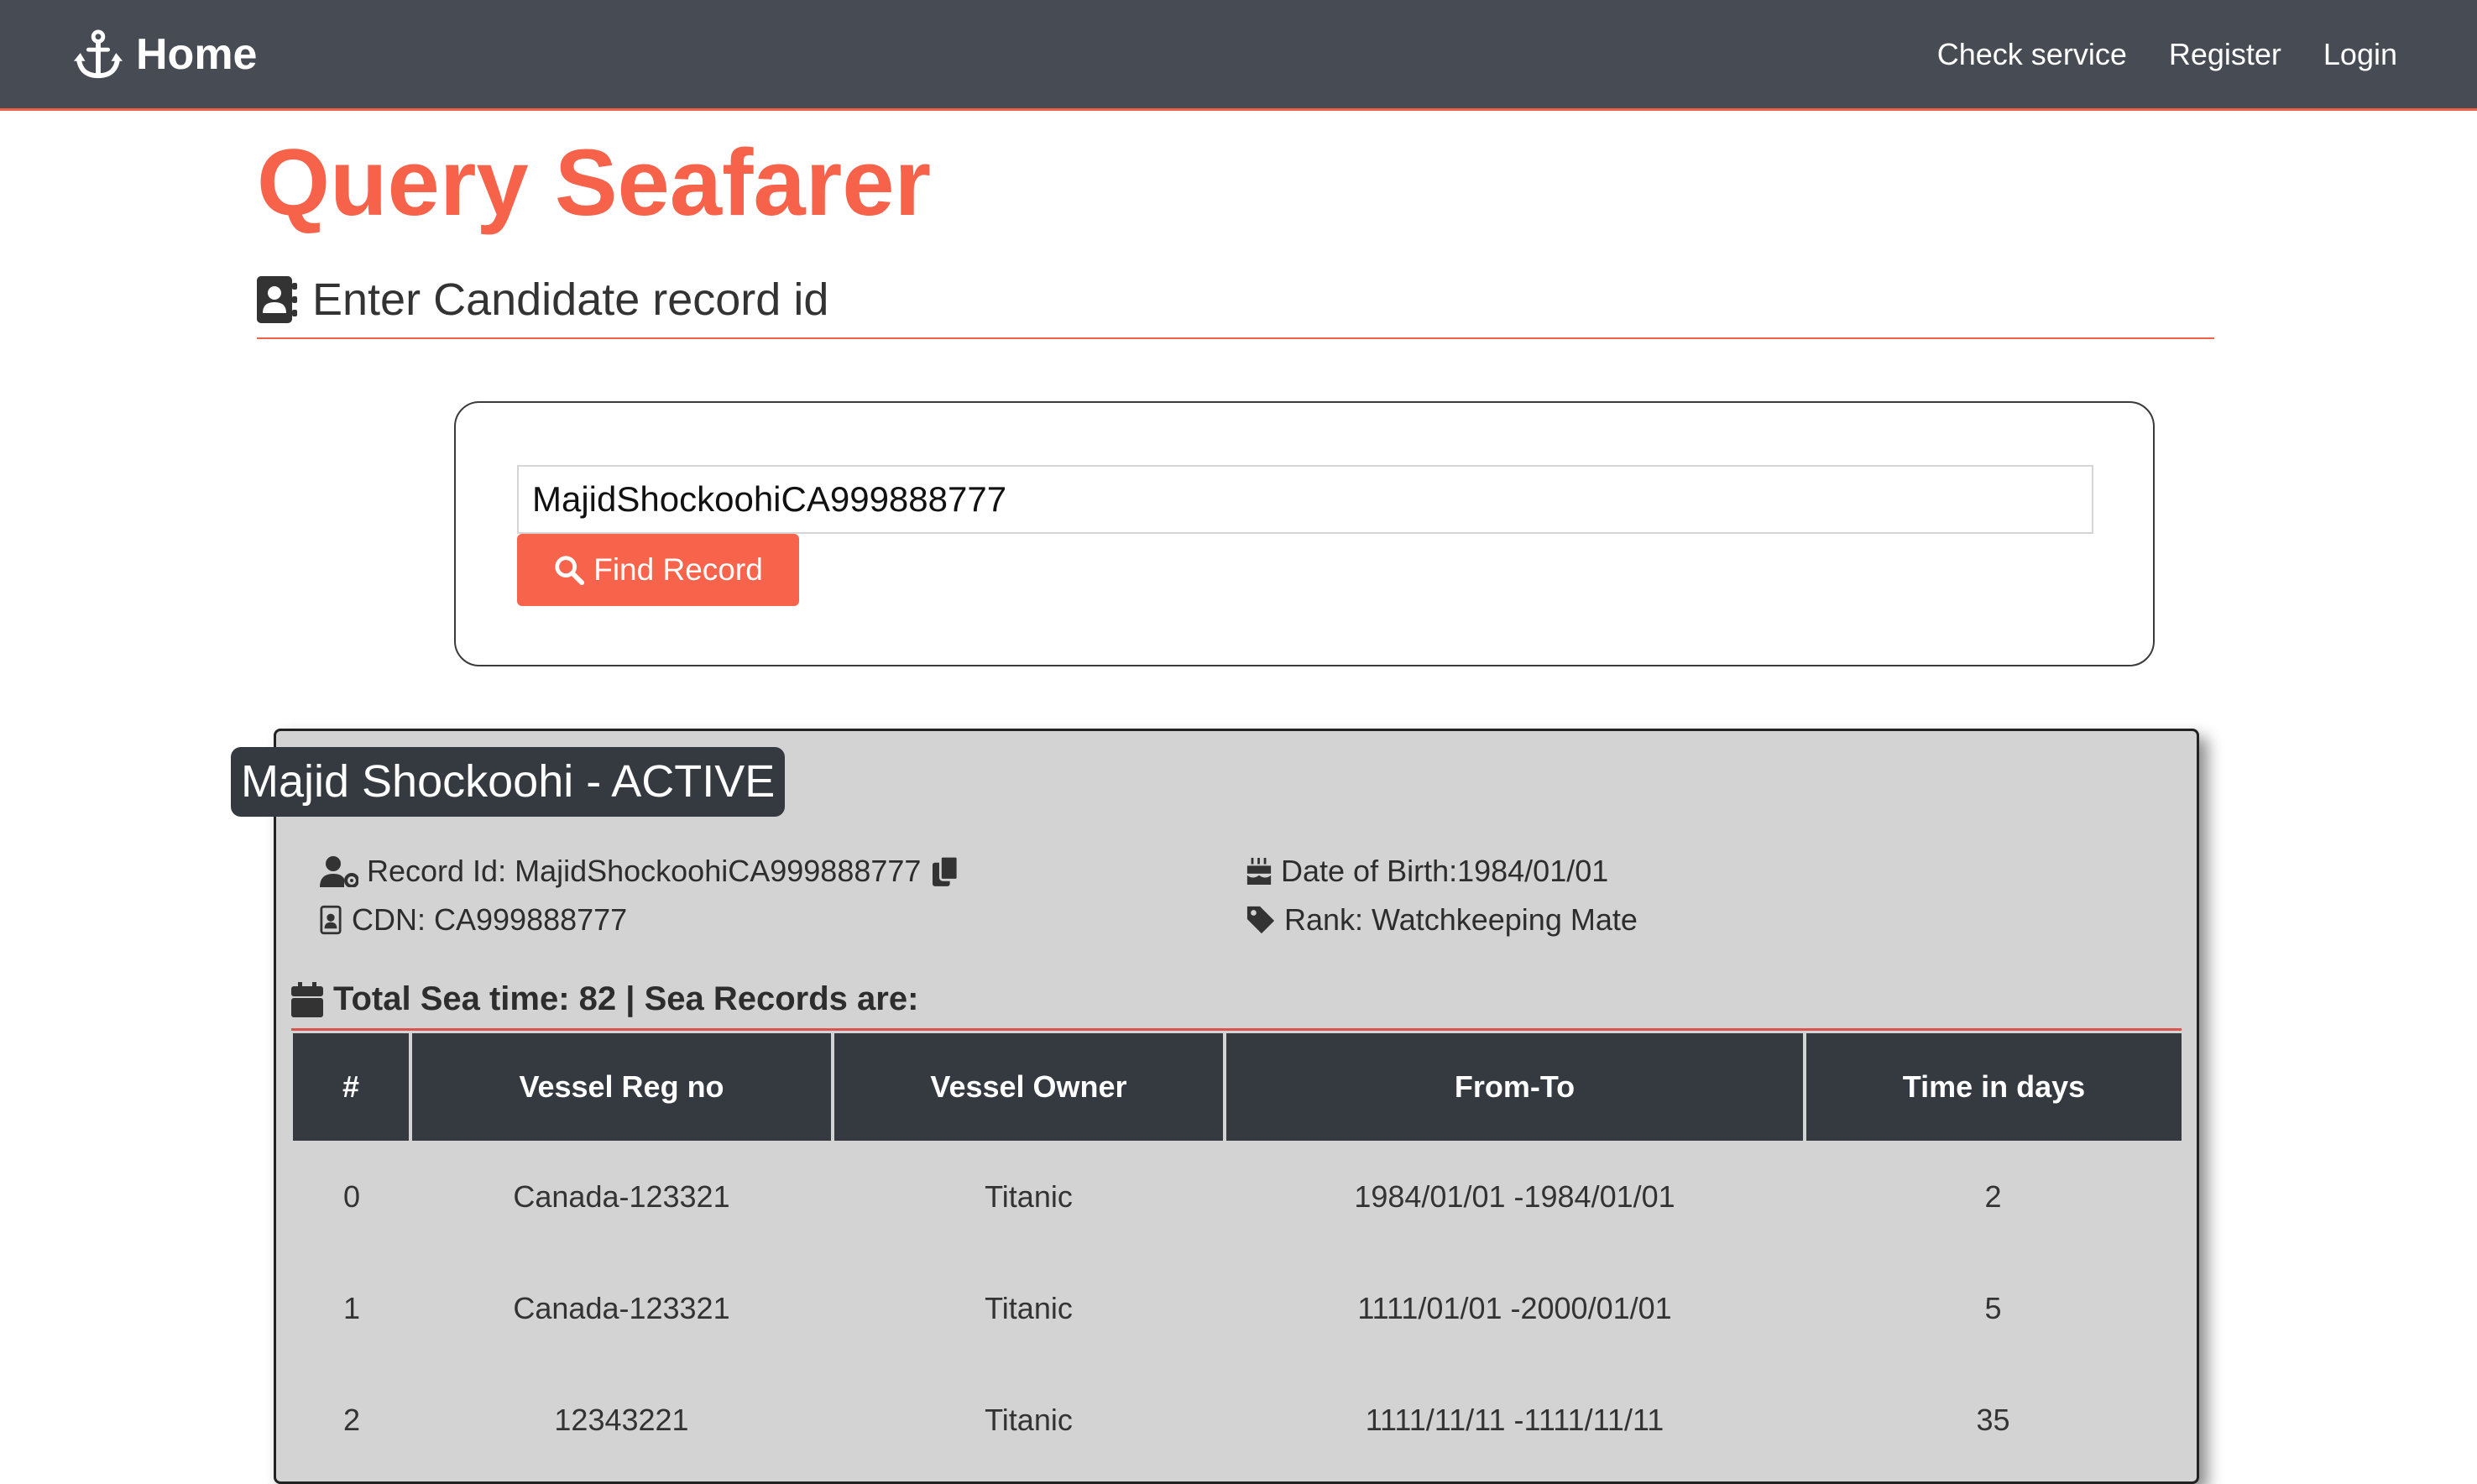 The image size is (2477, 1484). Describe the element at coordinates (644, 871) in the screenshot. I see `record-id-text: Record Id: MajidShockoohiCA999888777` at that location.